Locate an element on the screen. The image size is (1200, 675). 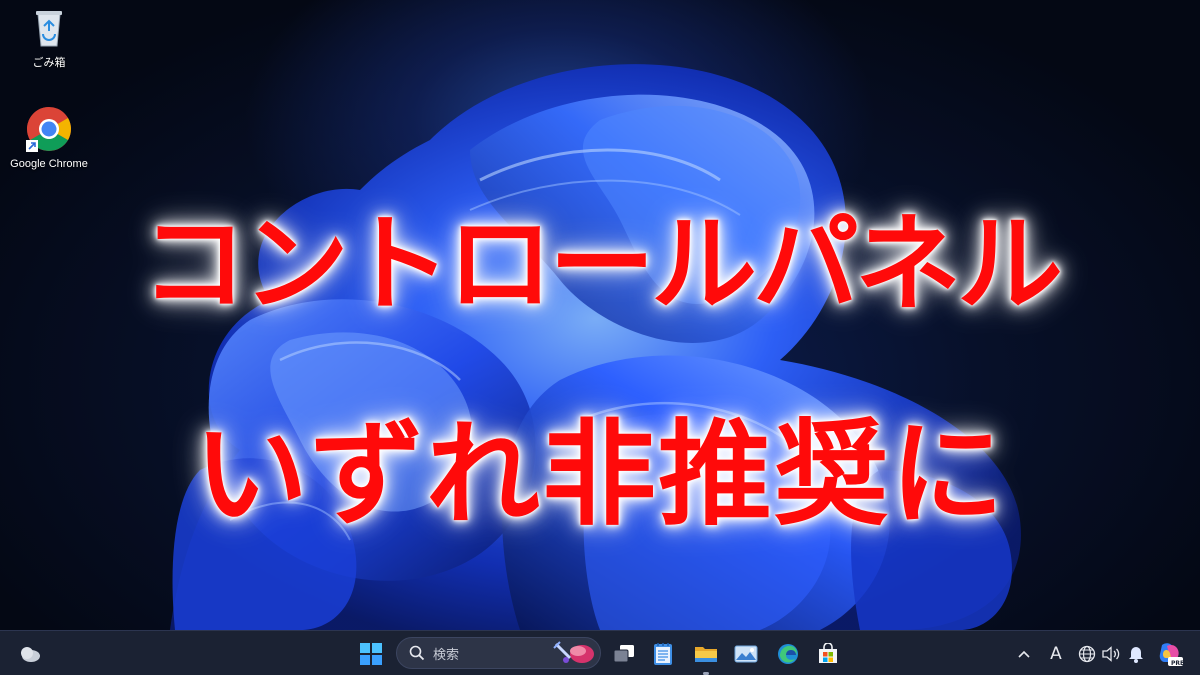
start-button is located at coordinates (371, 654).